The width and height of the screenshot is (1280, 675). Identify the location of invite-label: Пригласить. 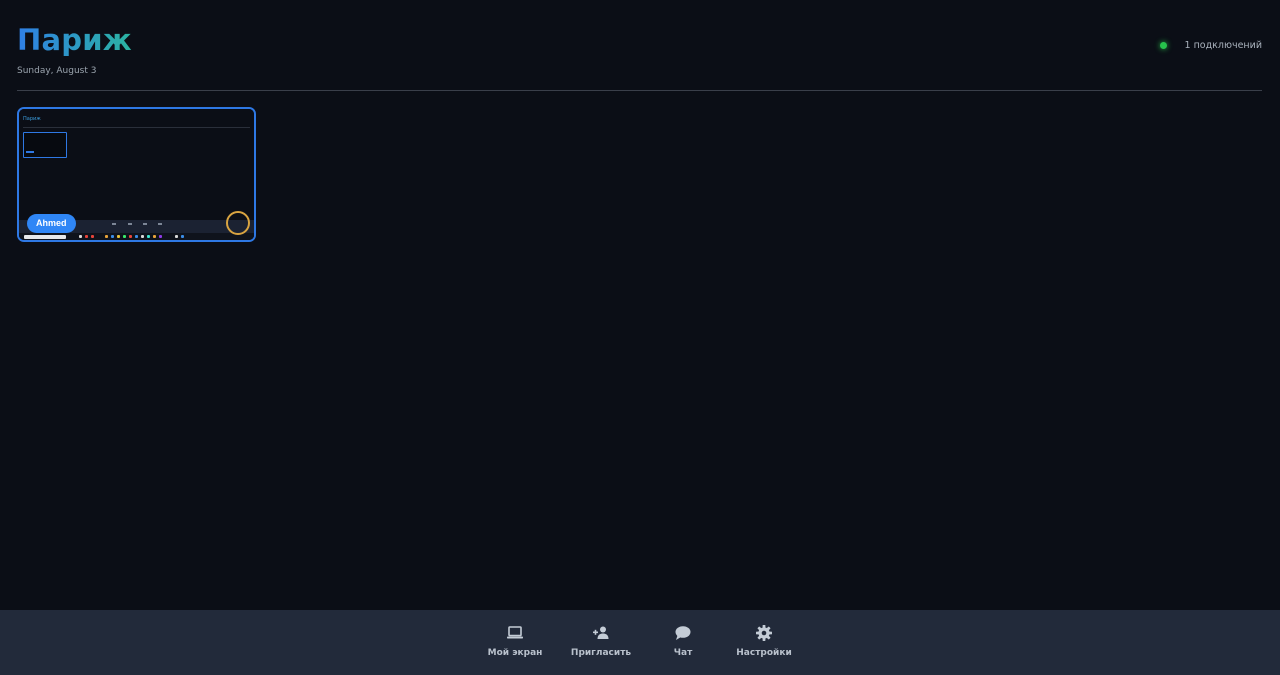
(601, 653).